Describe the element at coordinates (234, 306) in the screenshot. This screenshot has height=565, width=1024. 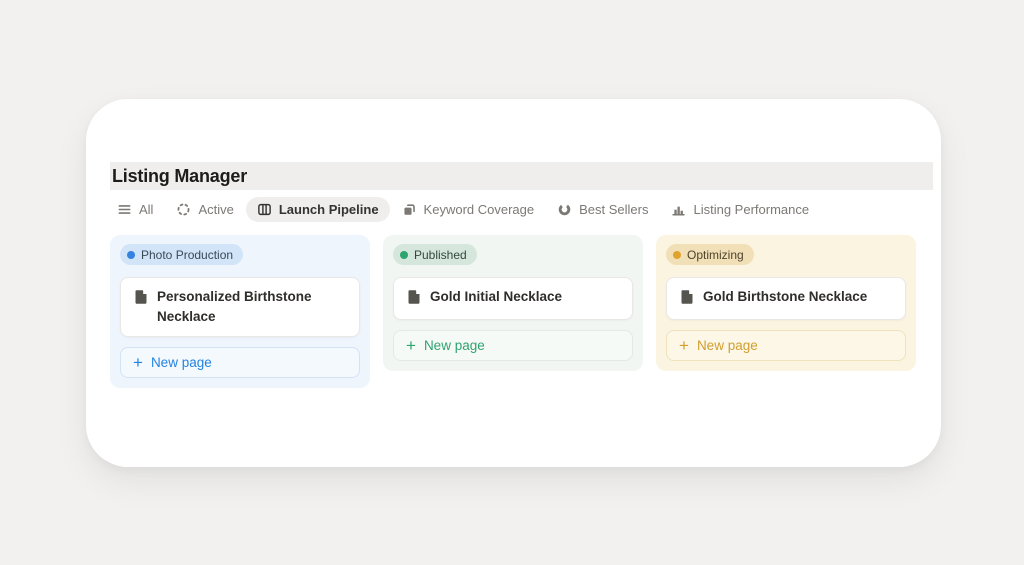
I see `card-title: Personalized Birthstone Necklace` at that location.